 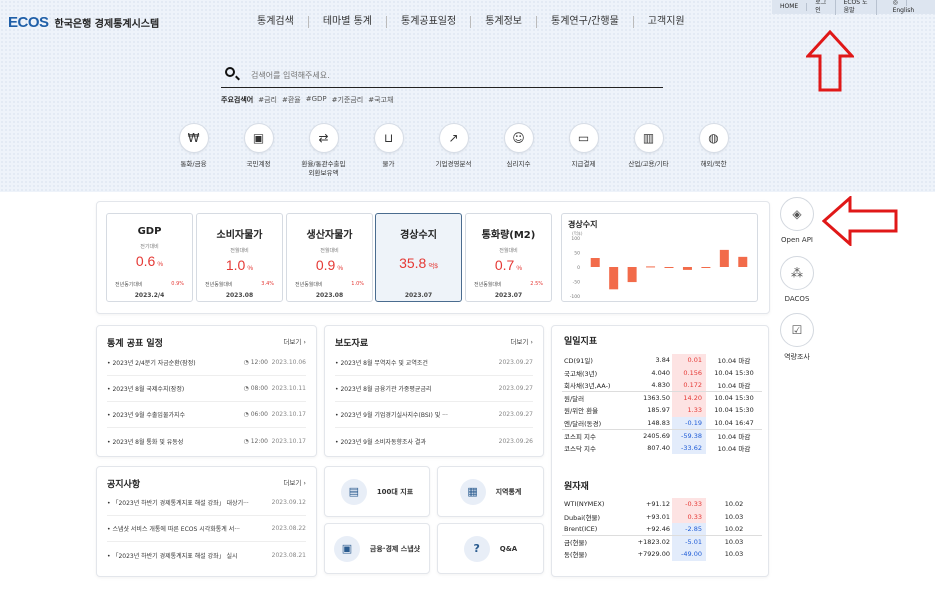 What do you see at coordinates (193, 150) in the screenshot?
I see `category-money-finance: ₩ 통화/금융` at bounding box center [193, 150].